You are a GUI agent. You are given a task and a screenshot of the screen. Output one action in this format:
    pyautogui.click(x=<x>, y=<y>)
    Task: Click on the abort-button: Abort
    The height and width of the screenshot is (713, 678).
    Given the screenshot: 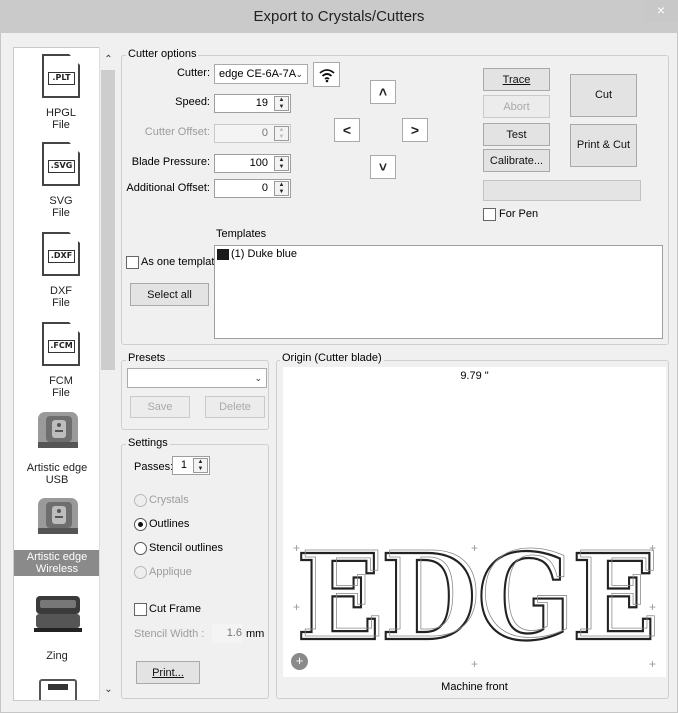 What is the action you would take?
    pyautogui.click(x=516, y=106)
    